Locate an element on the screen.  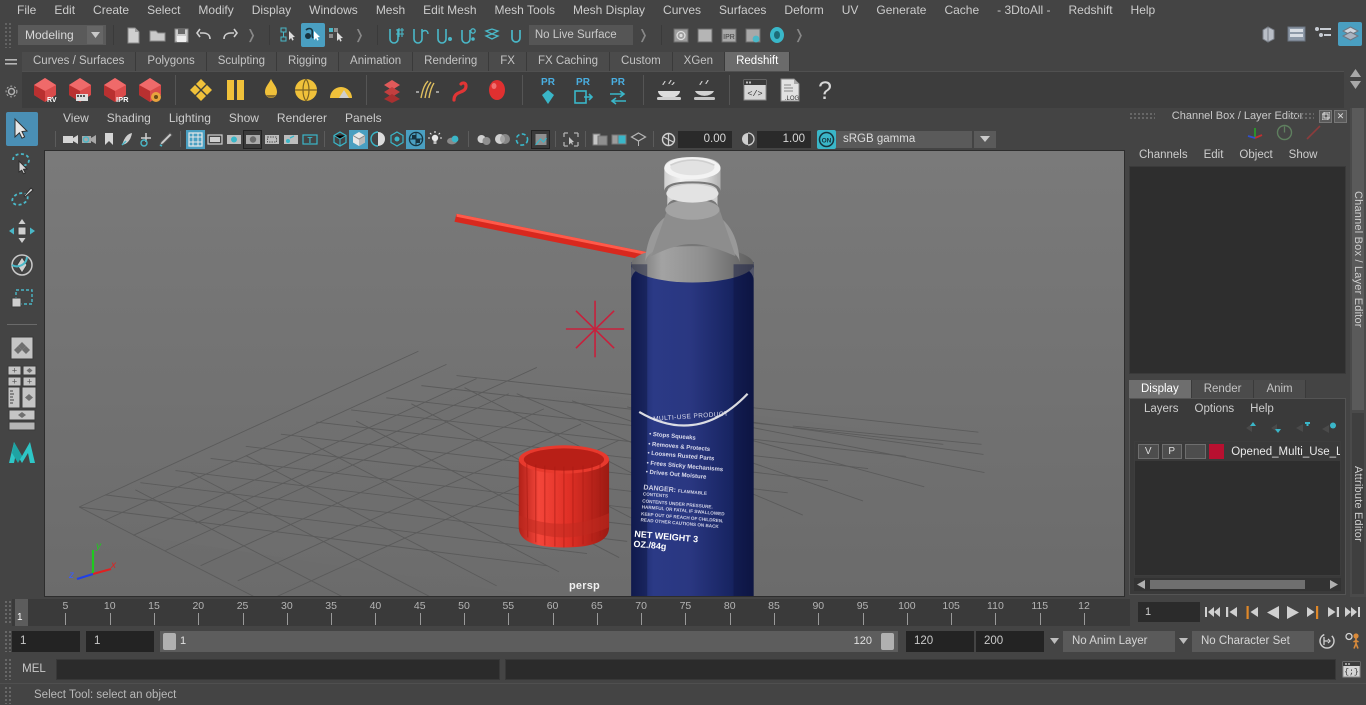
redshift-help-button: ? is located at coordinates (825, 90).